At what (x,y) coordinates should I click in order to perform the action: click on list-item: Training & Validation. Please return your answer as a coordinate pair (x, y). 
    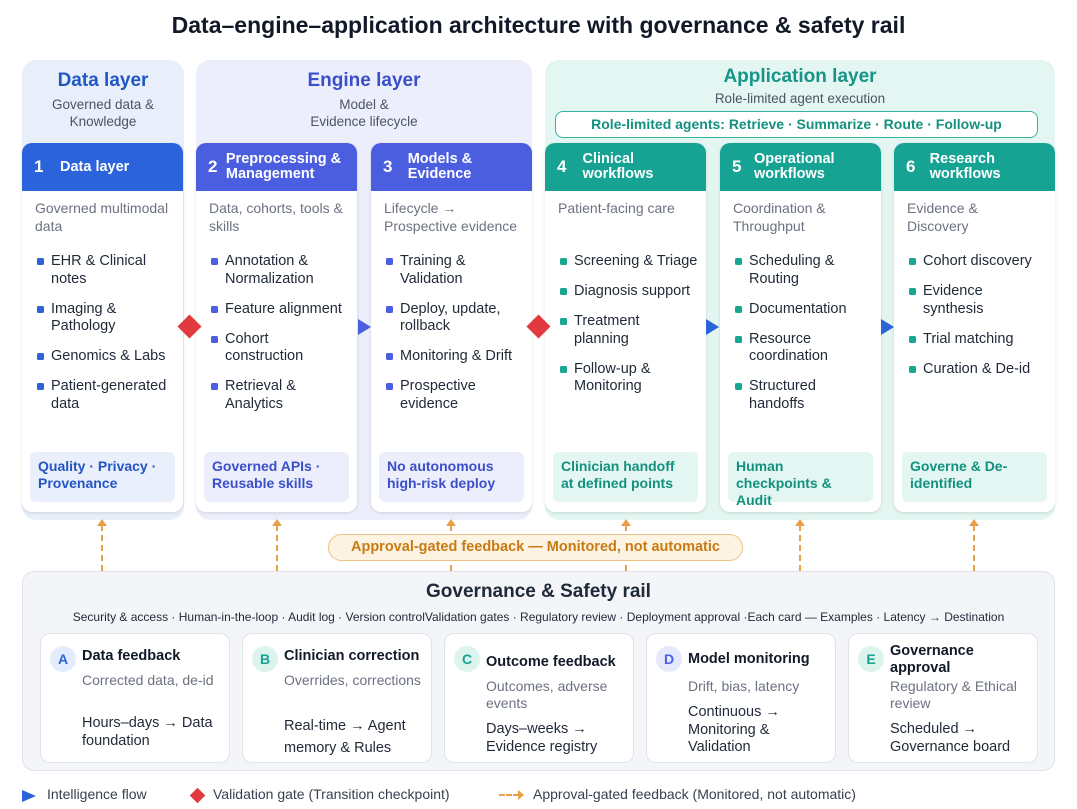
    Looking at the image, I should click on (454, 270).